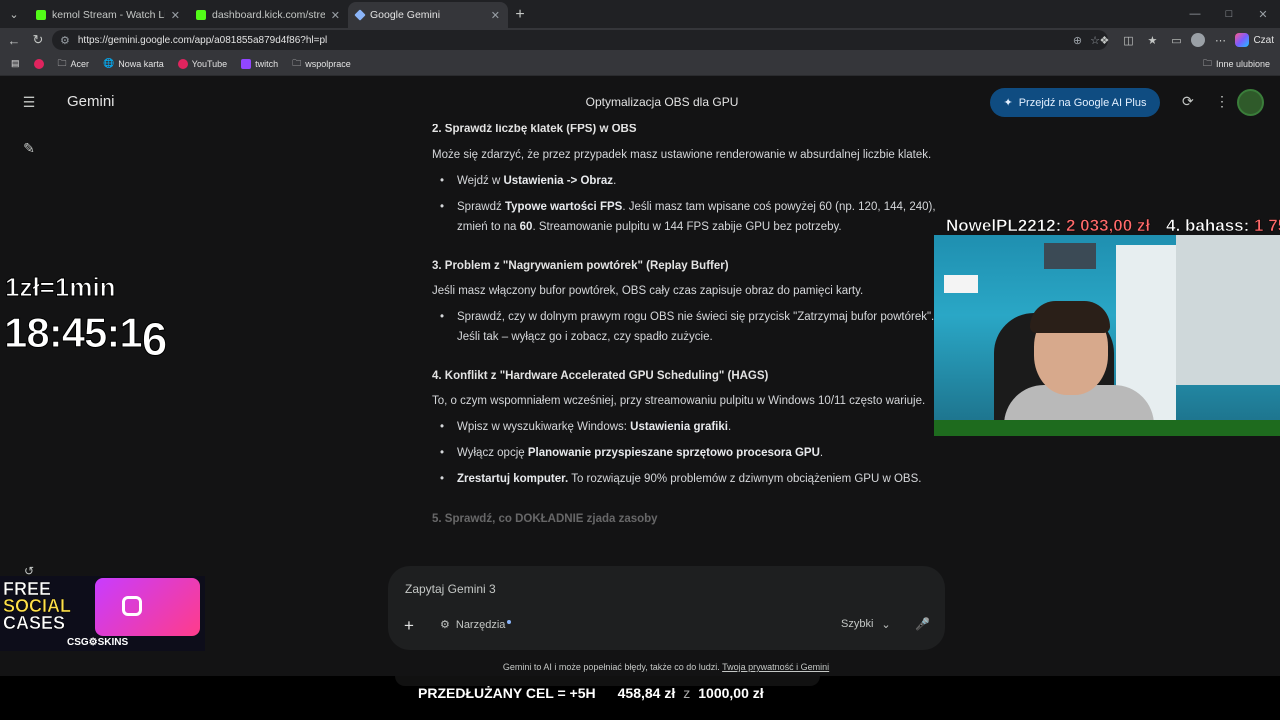 This screenshot has height=720, width=1280. I want to click on share-icon: ⟳, so click(1188, 101).